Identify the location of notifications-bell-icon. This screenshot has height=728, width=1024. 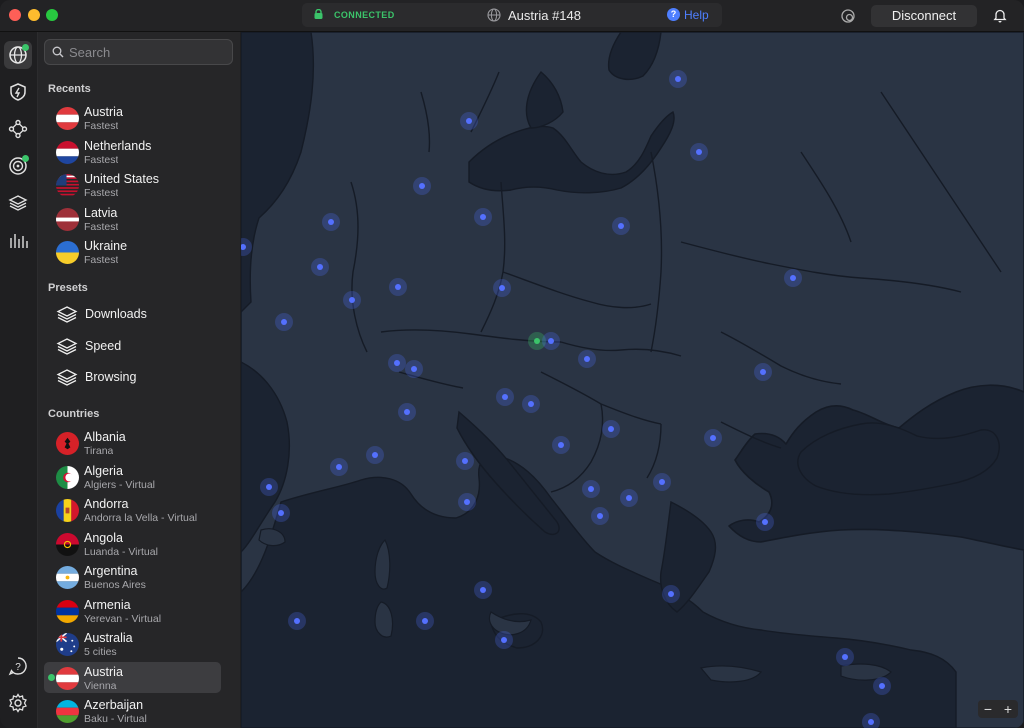
(1000, 15).